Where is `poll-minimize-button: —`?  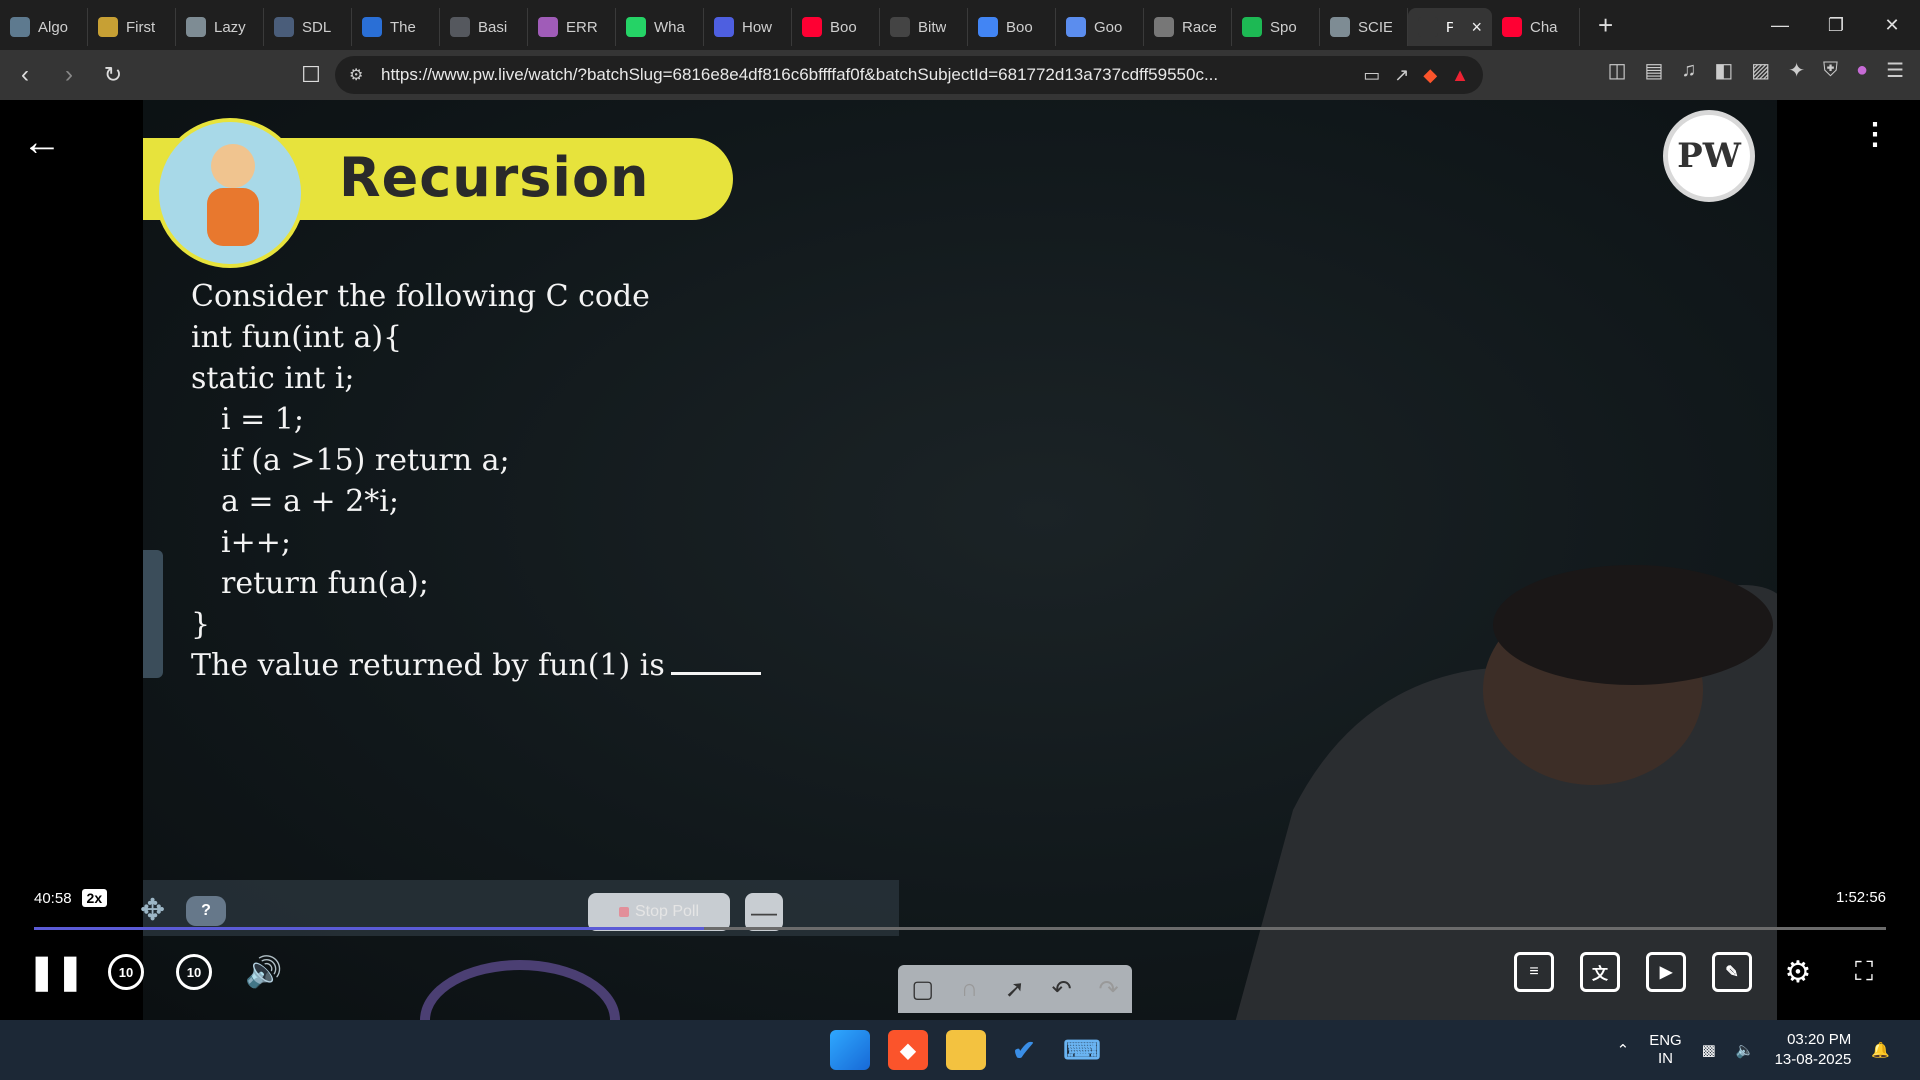
poll-minimize-button: — is located at coordinates (764, 912).